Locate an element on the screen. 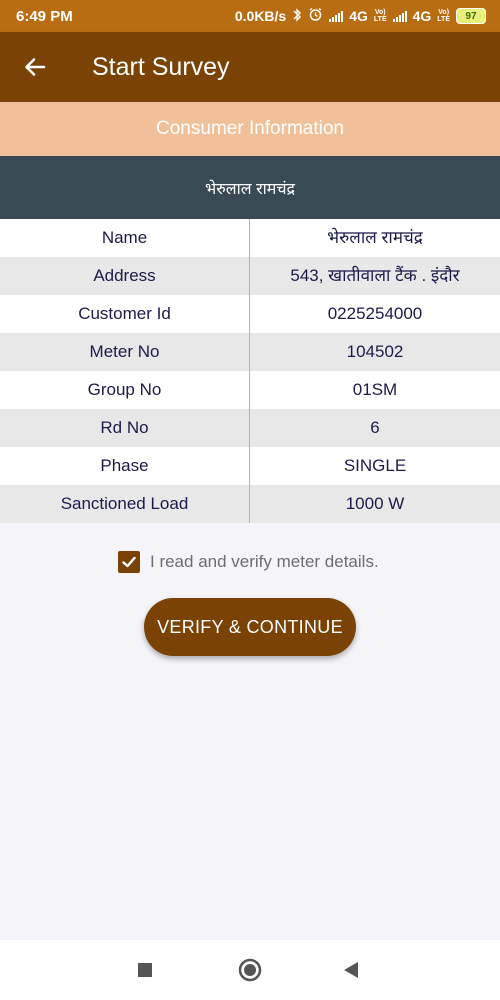  page-title: Start Survey is located at coordinates (161, 66).